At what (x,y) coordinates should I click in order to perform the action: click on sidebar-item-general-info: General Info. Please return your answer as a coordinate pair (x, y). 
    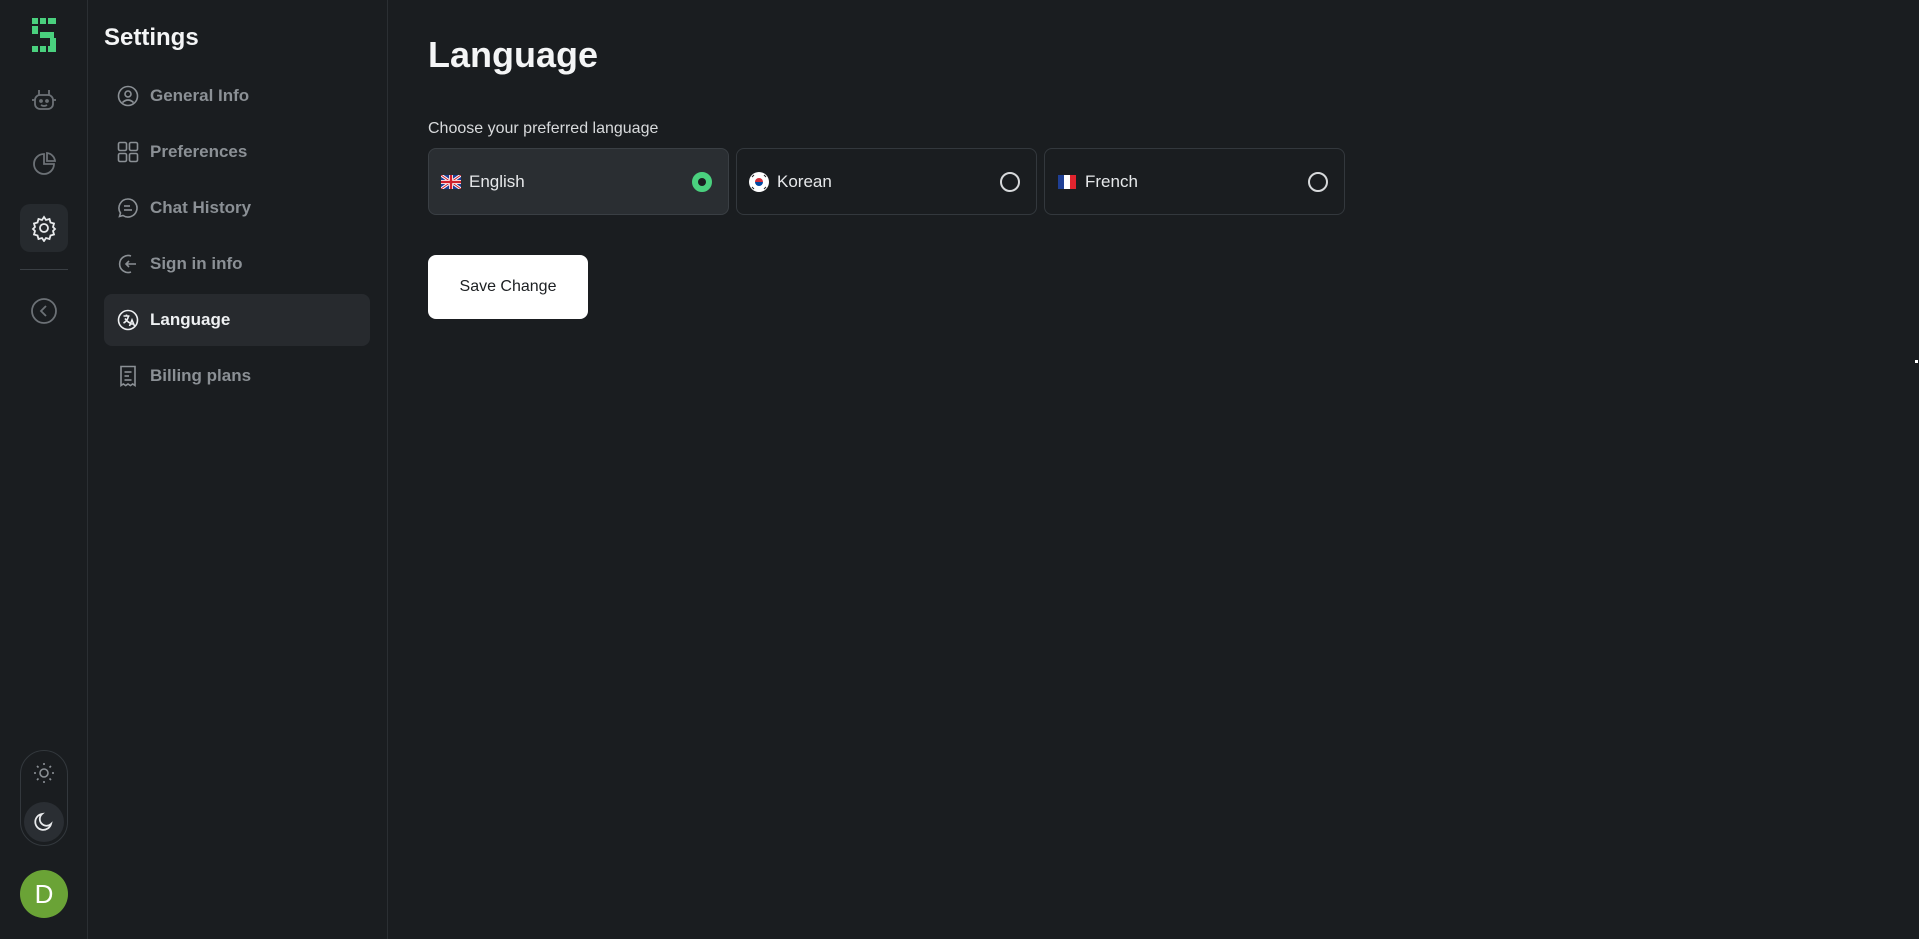
    Looking at the image, I should click on (237, 96).